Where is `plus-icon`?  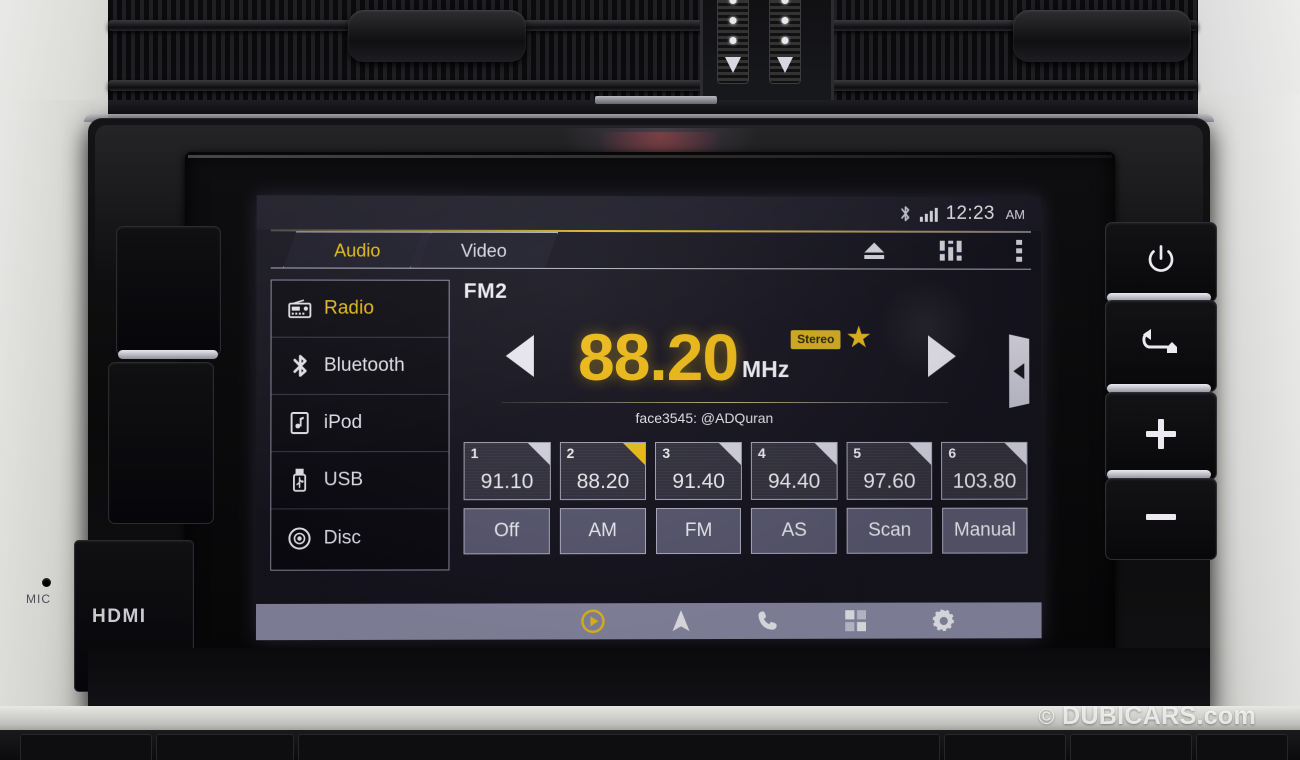
plus-icon is located at coordinates (1161, 436).